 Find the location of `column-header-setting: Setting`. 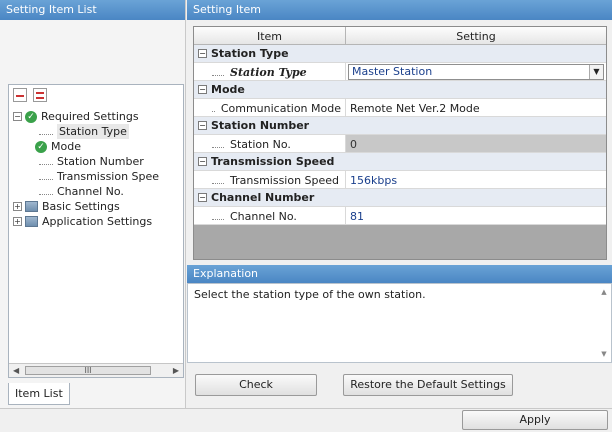

column-header-setting: Setting is located at coordinates (476, 36).